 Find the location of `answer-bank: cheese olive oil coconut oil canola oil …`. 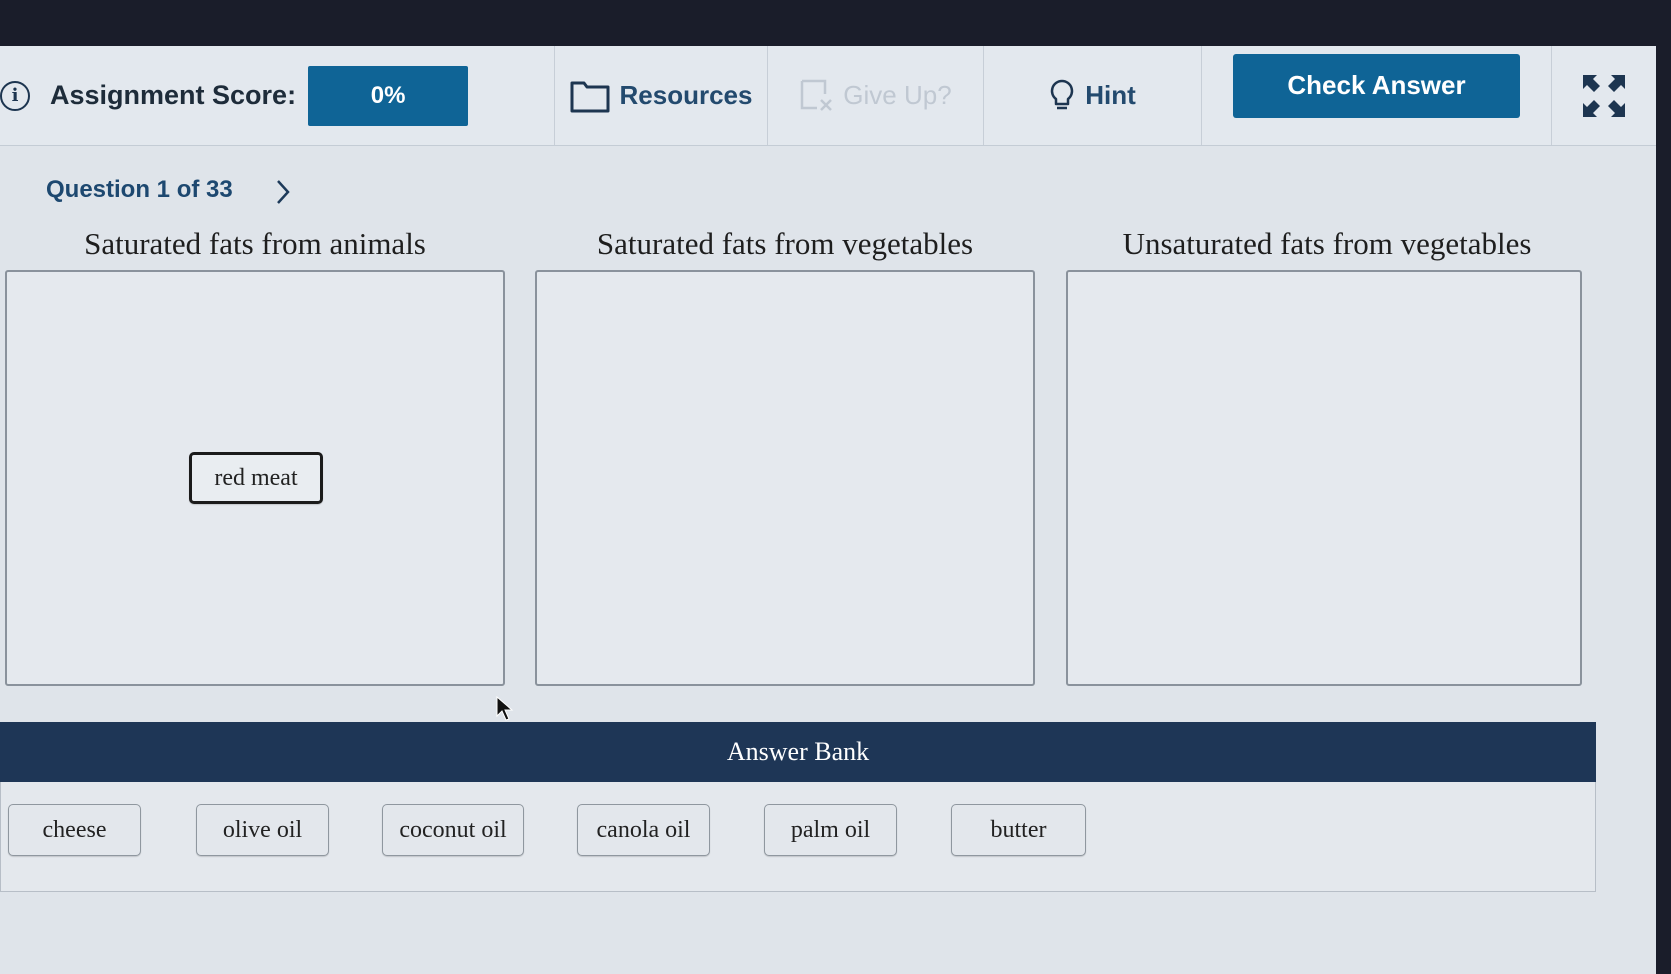

answer-bank: cheese olive oil coconut oil canola oil … is located at coordinates (798, 837).